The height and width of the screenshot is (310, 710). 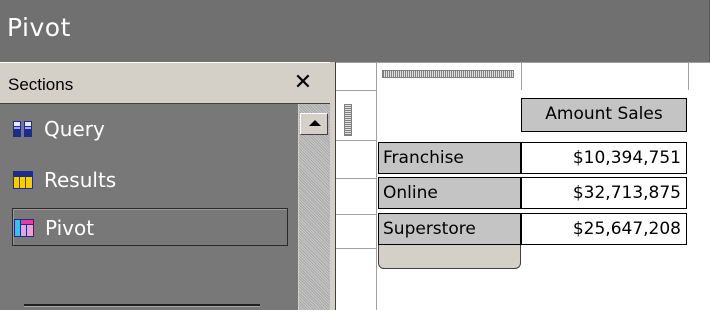 I want to click on section-item-results: Results, so click(x=150, y=180).